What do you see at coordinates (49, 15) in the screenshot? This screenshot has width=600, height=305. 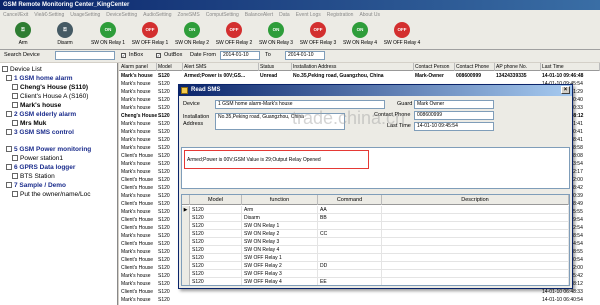 I see `menu-item: Vieâ€‹Setting` at bounding box center [49, 15].